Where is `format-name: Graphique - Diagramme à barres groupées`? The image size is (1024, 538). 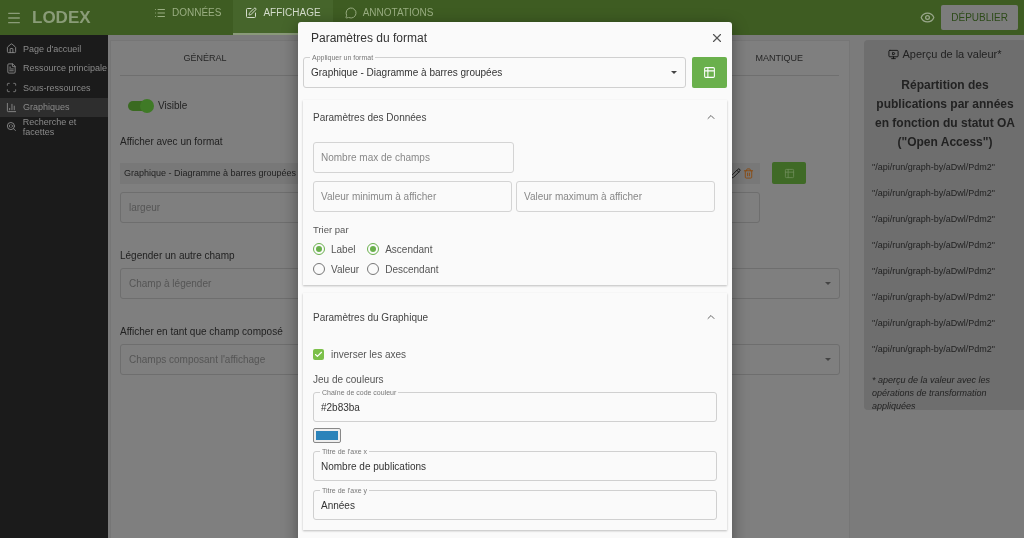
format-name: Graphique - Diagramme à barres groupées is located at coordinates (210, 173).